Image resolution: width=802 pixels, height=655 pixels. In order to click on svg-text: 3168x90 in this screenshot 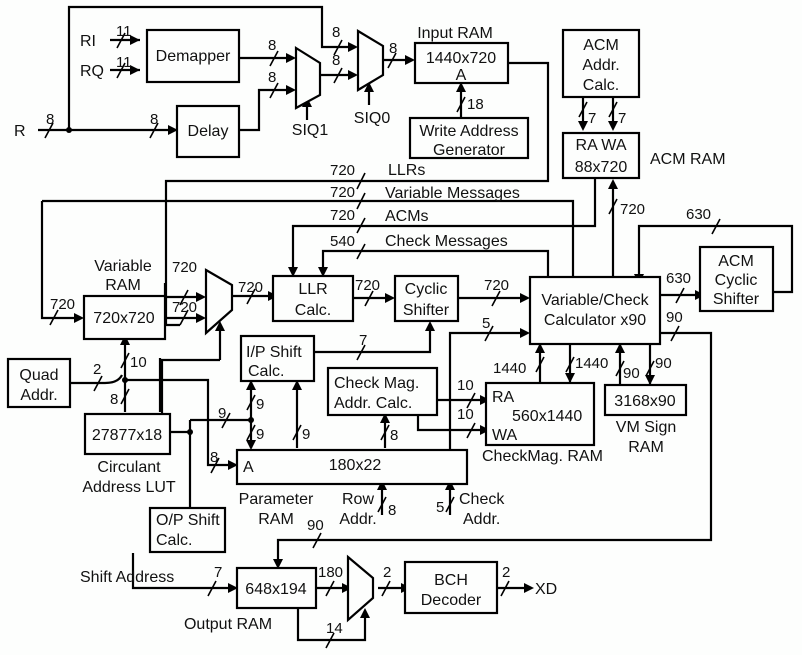, I will do `click(644, 401)`.